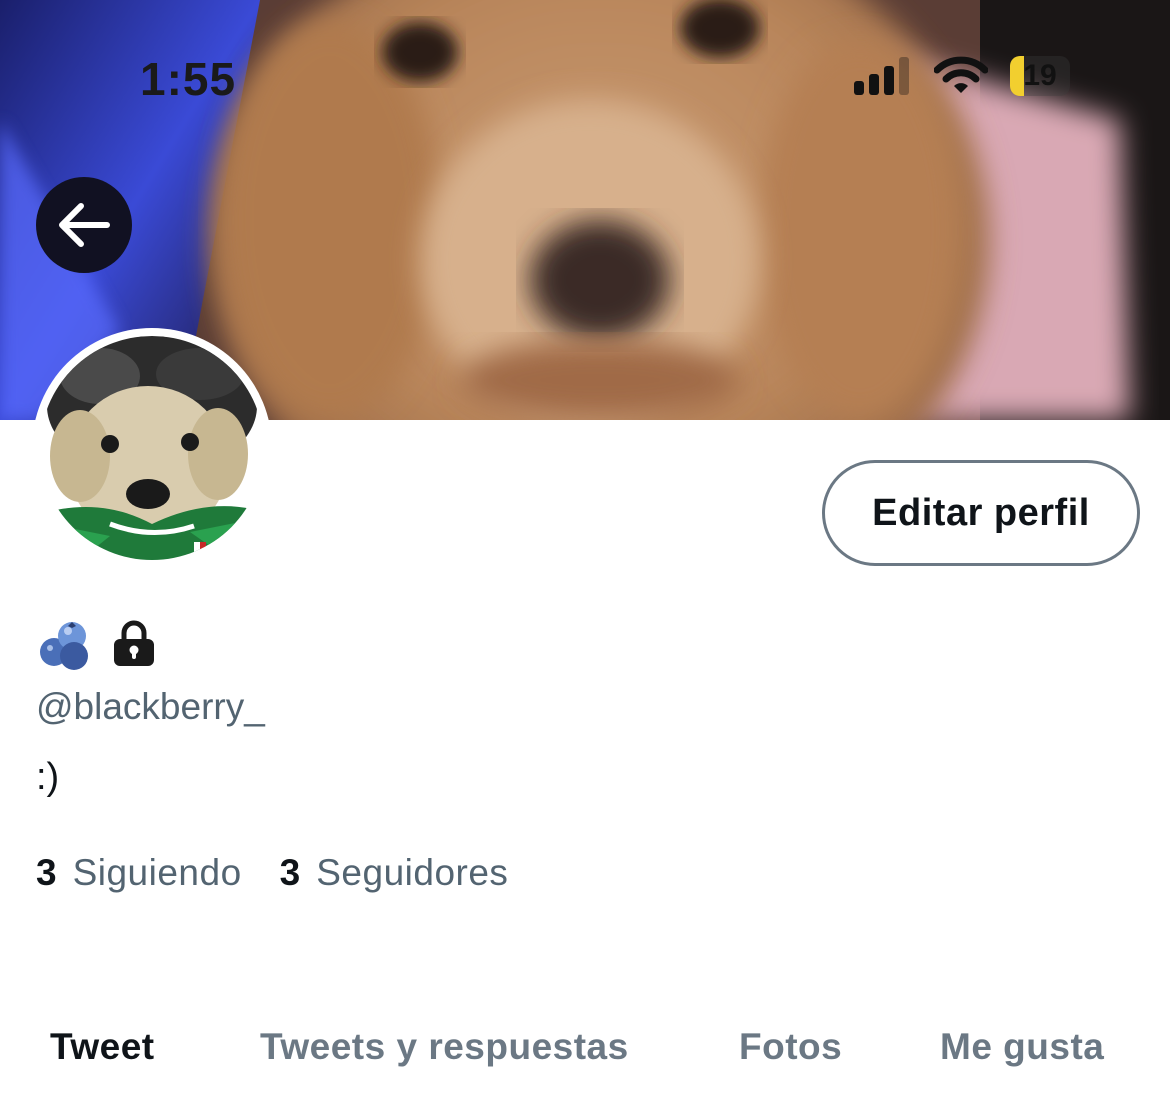 This screenshot has width=1170, height=1108. I want to click on edit-profile-button: Editar perfil, so click(981, 513).